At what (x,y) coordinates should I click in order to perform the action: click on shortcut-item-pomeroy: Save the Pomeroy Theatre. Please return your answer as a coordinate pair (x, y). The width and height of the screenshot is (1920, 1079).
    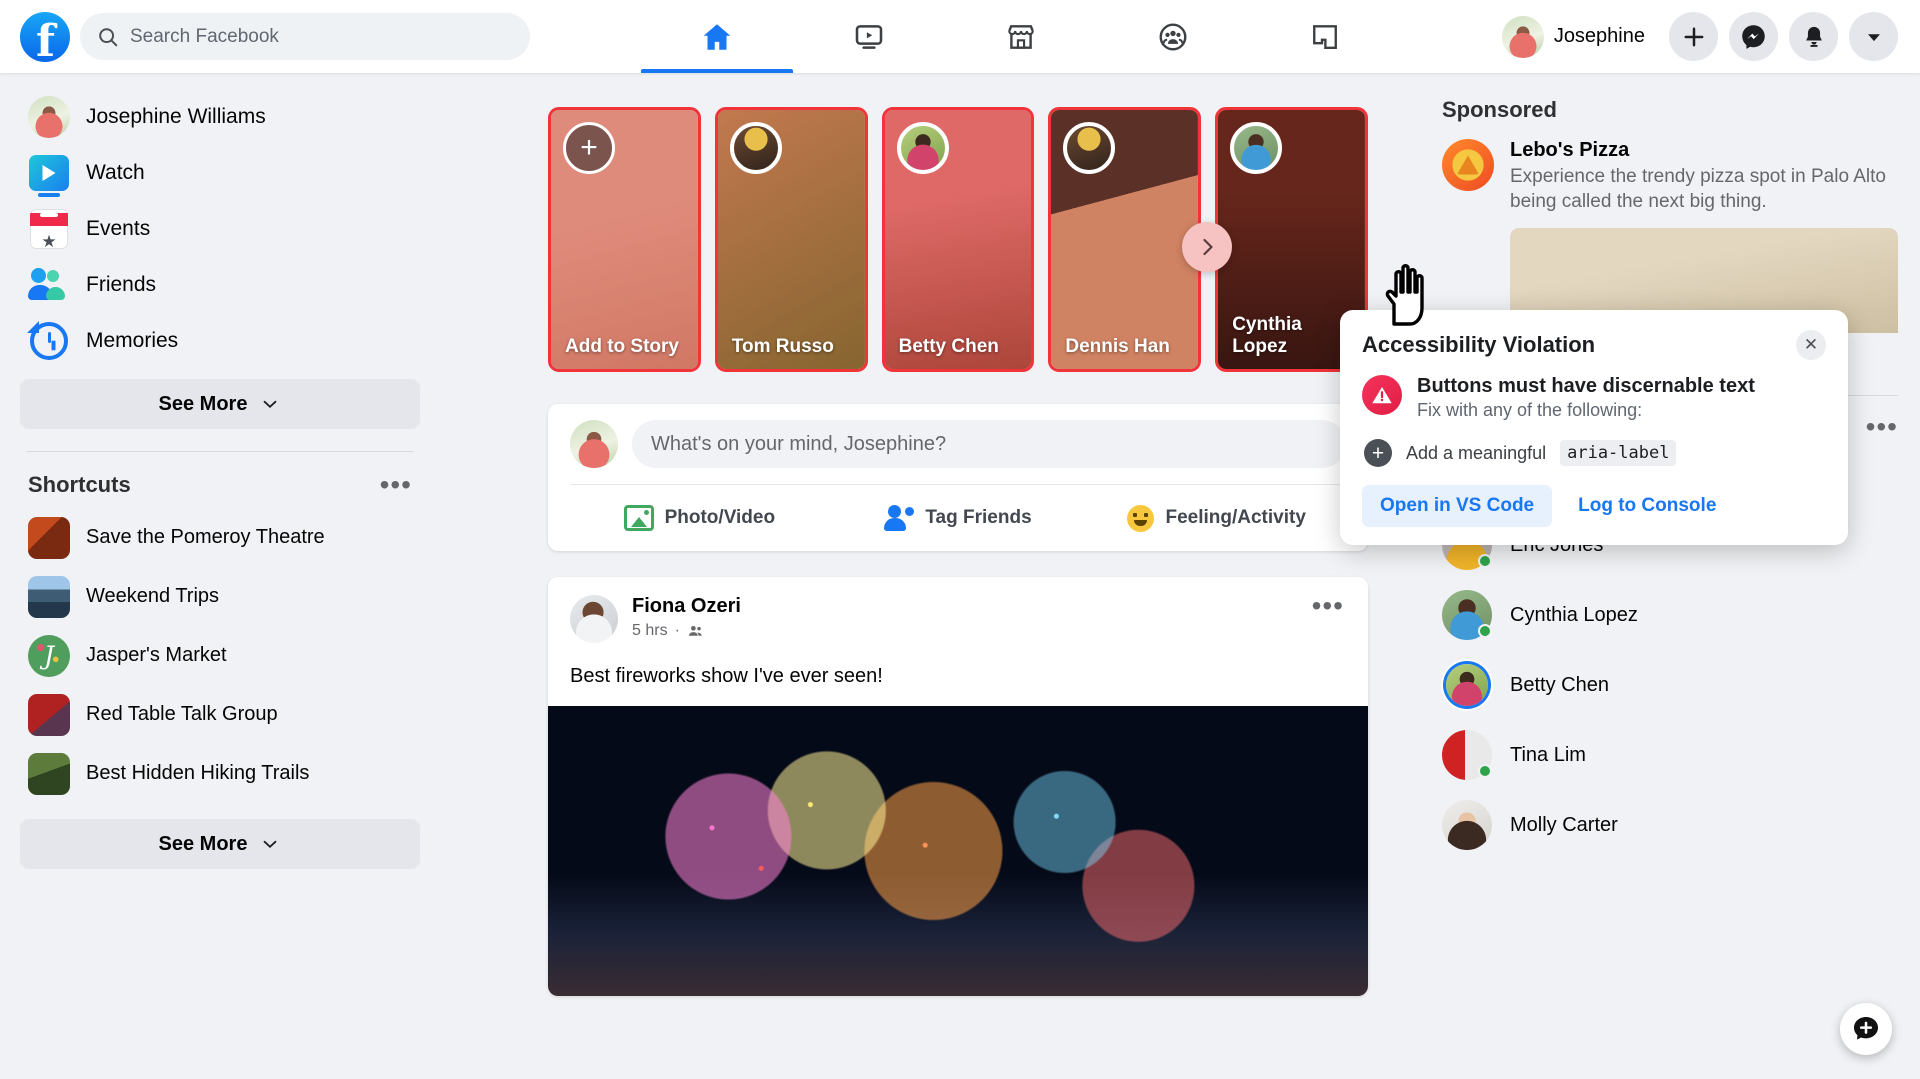
    Looking at the image, I should click on (220, 537).